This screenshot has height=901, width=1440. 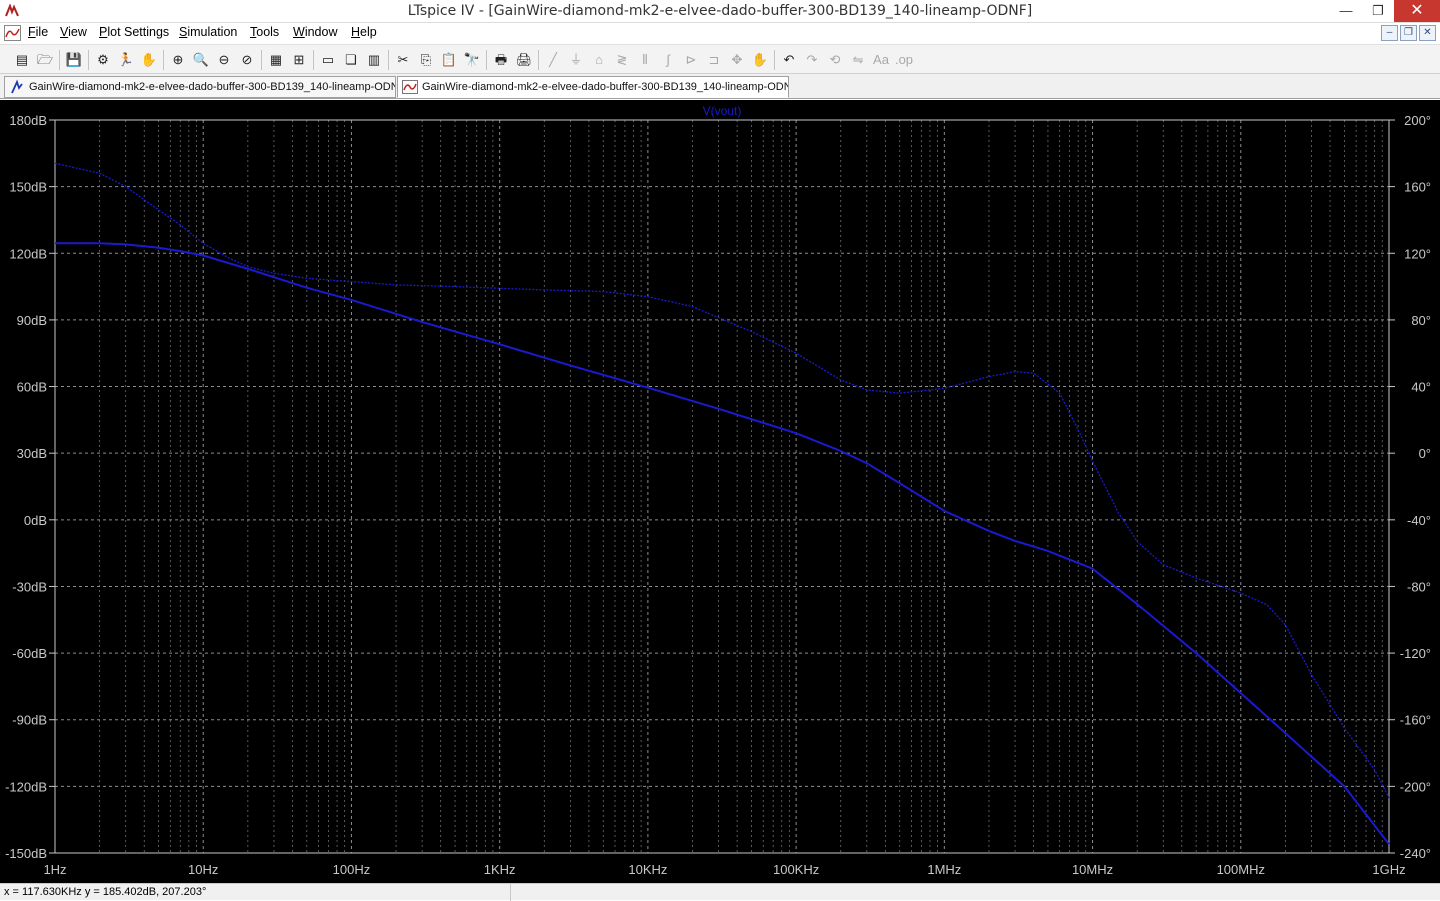 What do you see at coordinates (247, 59) in the screenshot?
I see `zoom-cancel-icon: ⊘` at bounding box center [247, 59].